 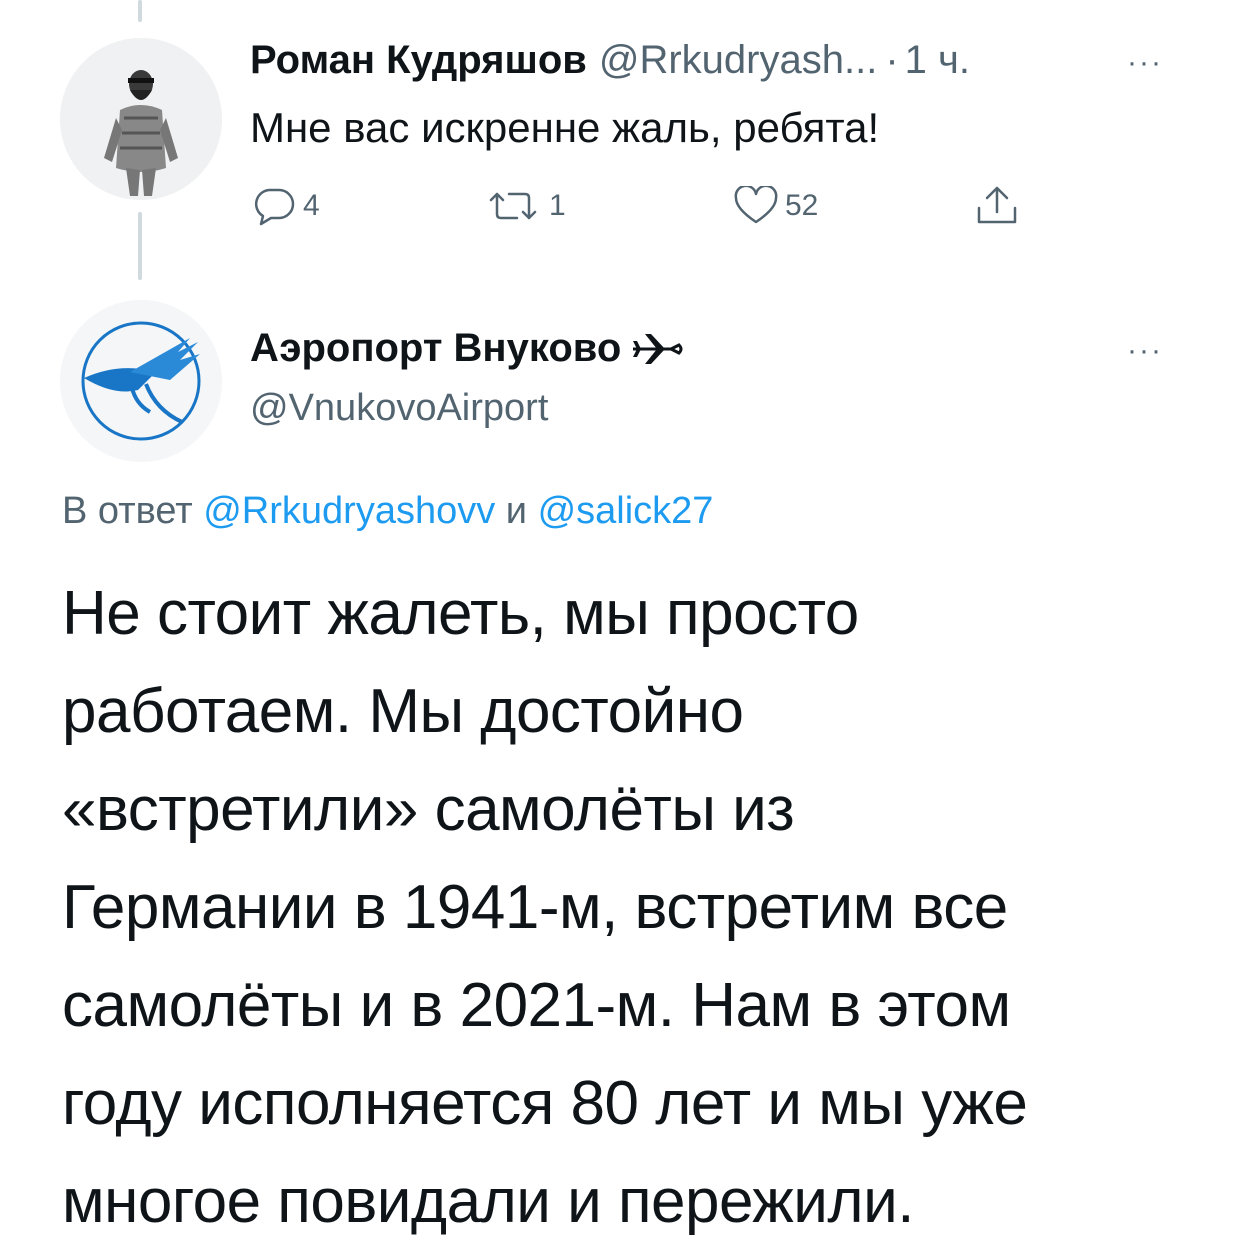 What do you see at coordinates (513, 206) in the screenshot?
I see `retweet-icon` at bounding box center [513, 206].